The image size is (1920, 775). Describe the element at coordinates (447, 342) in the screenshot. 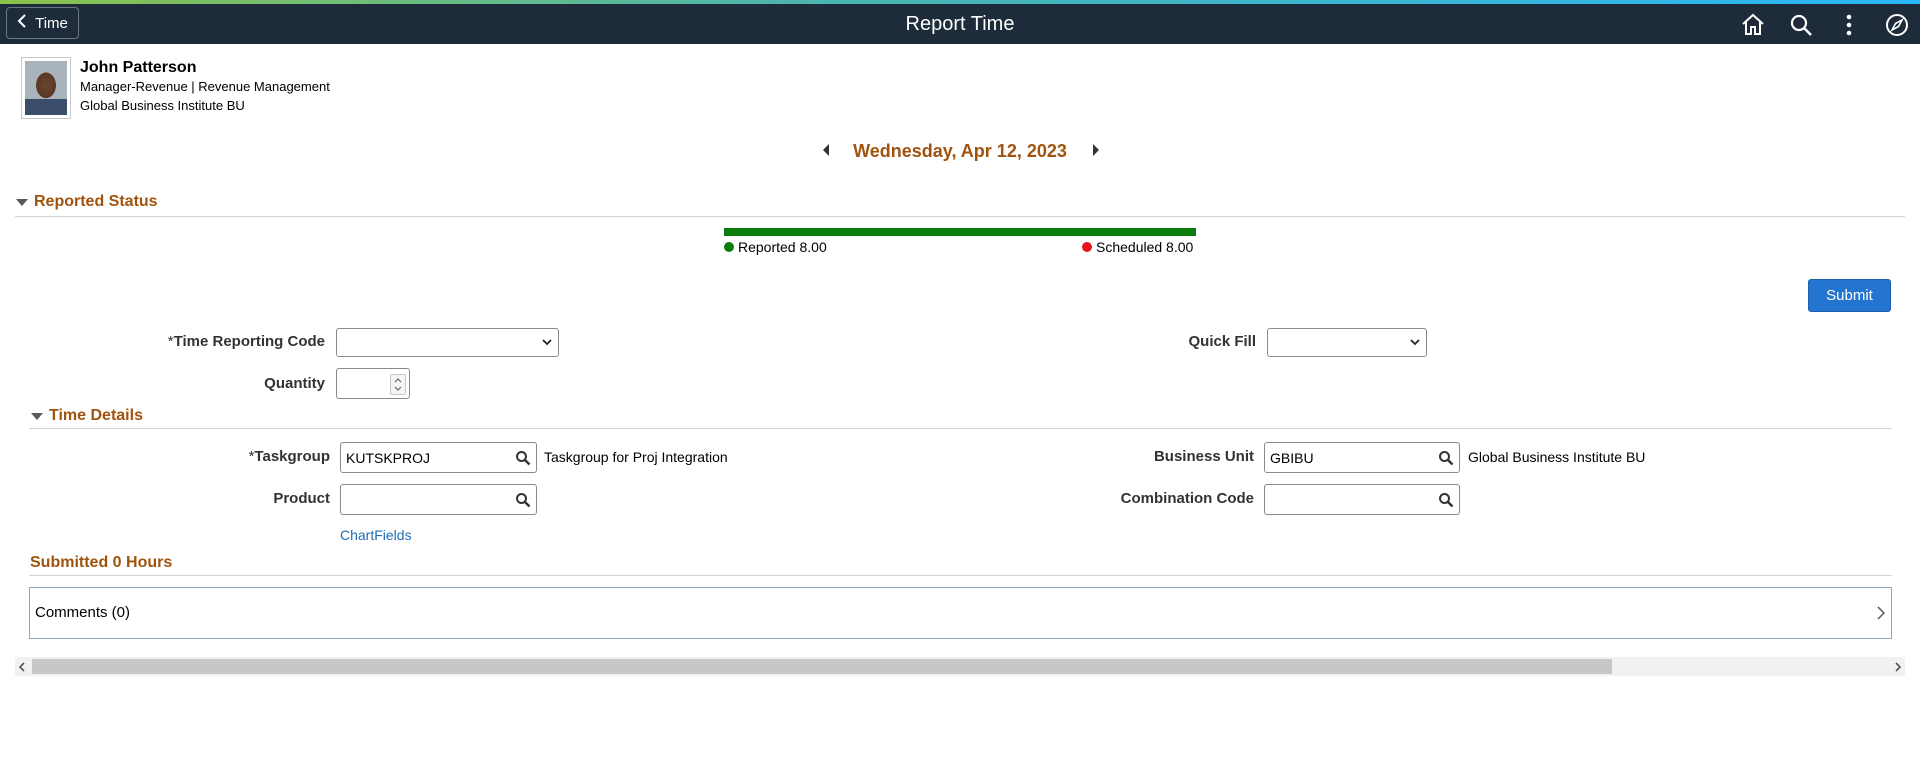

I see `time-reporting-code-select` at that location.